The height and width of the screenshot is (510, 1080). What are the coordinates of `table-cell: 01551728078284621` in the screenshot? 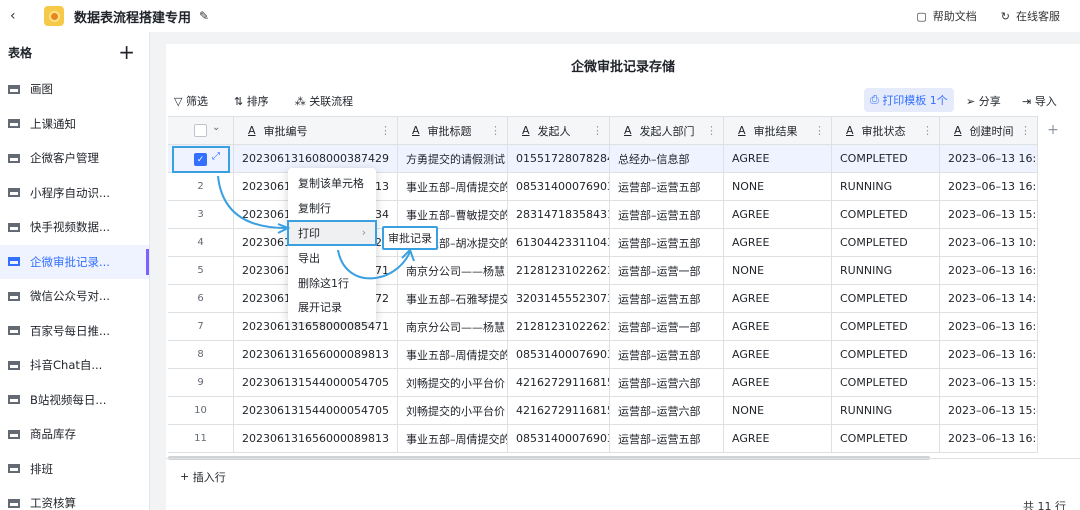 It's located at (559, 159).